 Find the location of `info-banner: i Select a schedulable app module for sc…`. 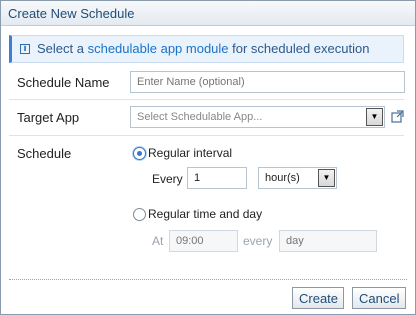

info-banner: i Select a schedulable app module for sc… is located at coordinates (206, 49).